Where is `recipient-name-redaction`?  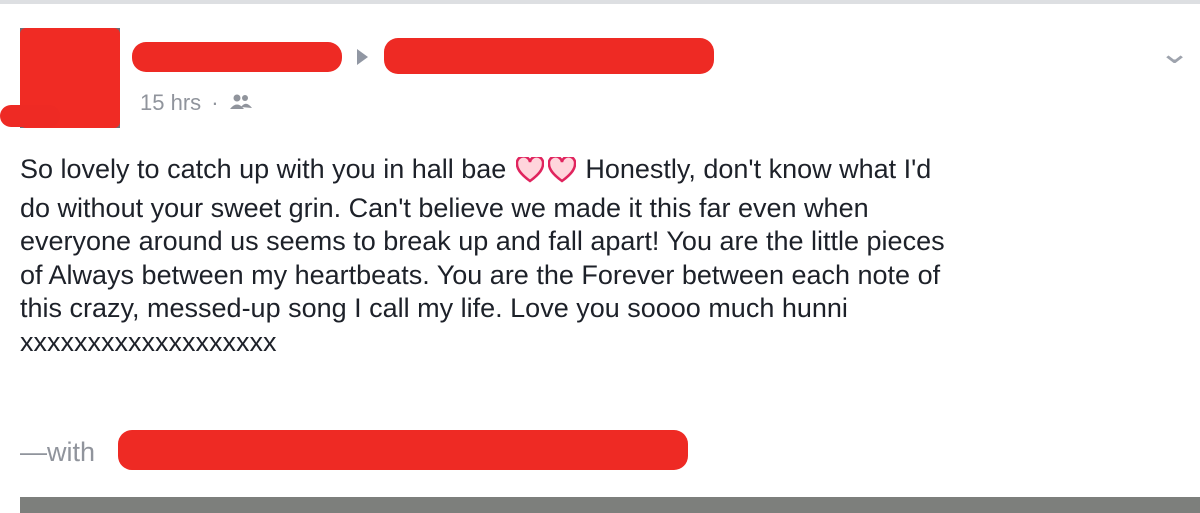 recipient-name-redaction is located at coordinates (549, 56).